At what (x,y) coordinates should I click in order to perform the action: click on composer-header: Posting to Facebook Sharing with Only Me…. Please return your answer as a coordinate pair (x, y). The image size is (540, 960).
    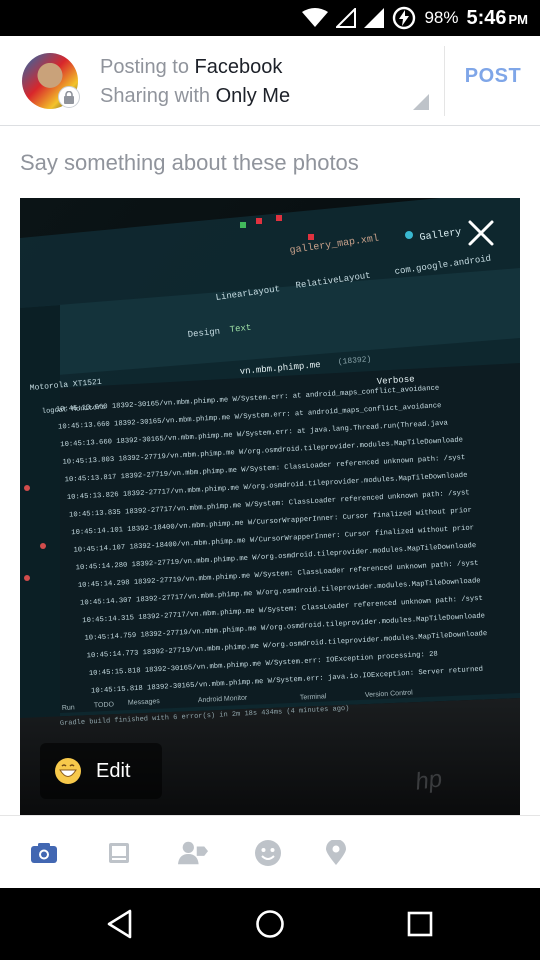
    Looking at the image, I should click on (270, 81).